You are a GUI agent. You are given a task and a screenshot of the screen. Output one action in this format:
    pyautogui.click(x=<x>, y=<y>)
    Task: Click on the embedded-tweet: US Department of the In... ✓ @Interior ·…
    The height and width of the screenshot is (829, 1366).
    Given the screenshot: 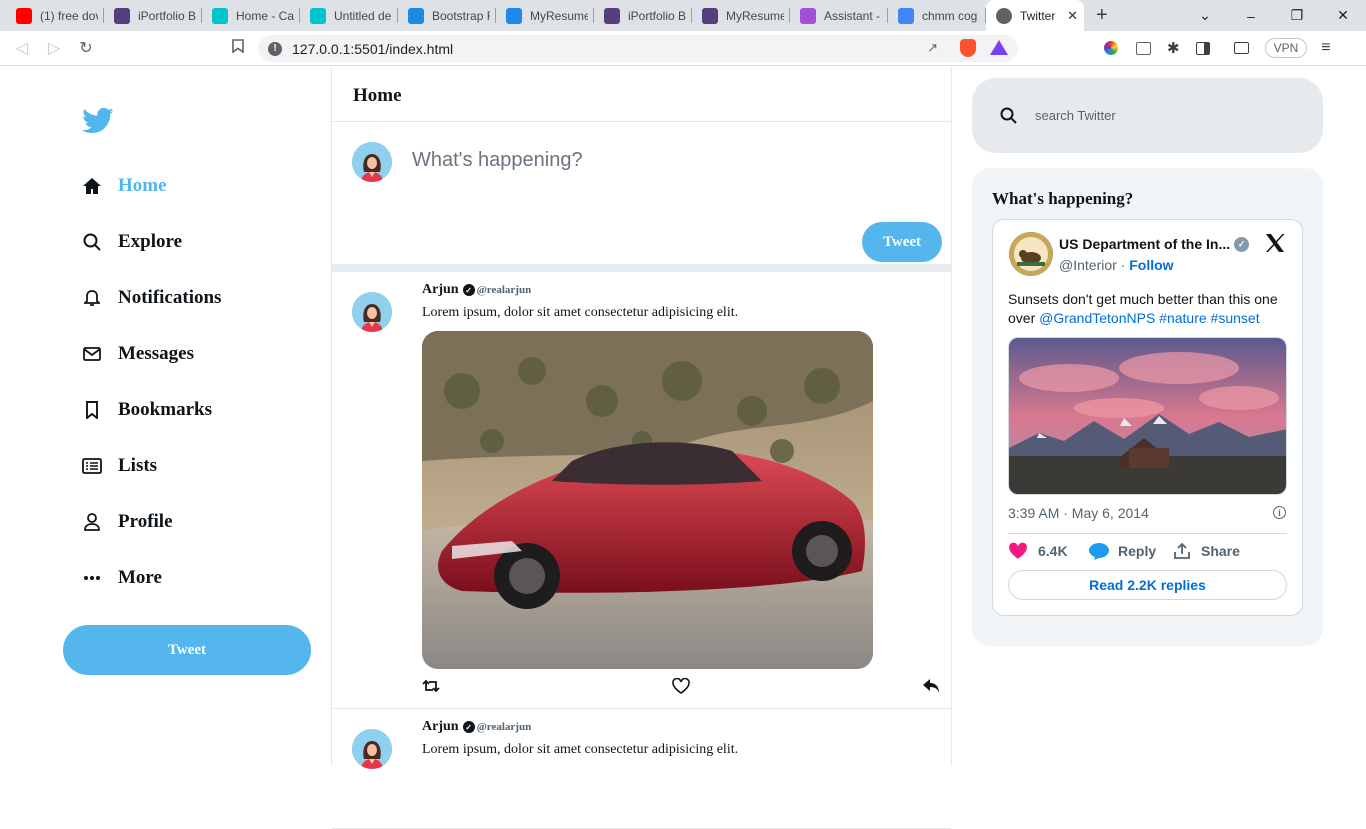 What is the action you would take?
    pyautogui.click(x=1147, y=417)
    